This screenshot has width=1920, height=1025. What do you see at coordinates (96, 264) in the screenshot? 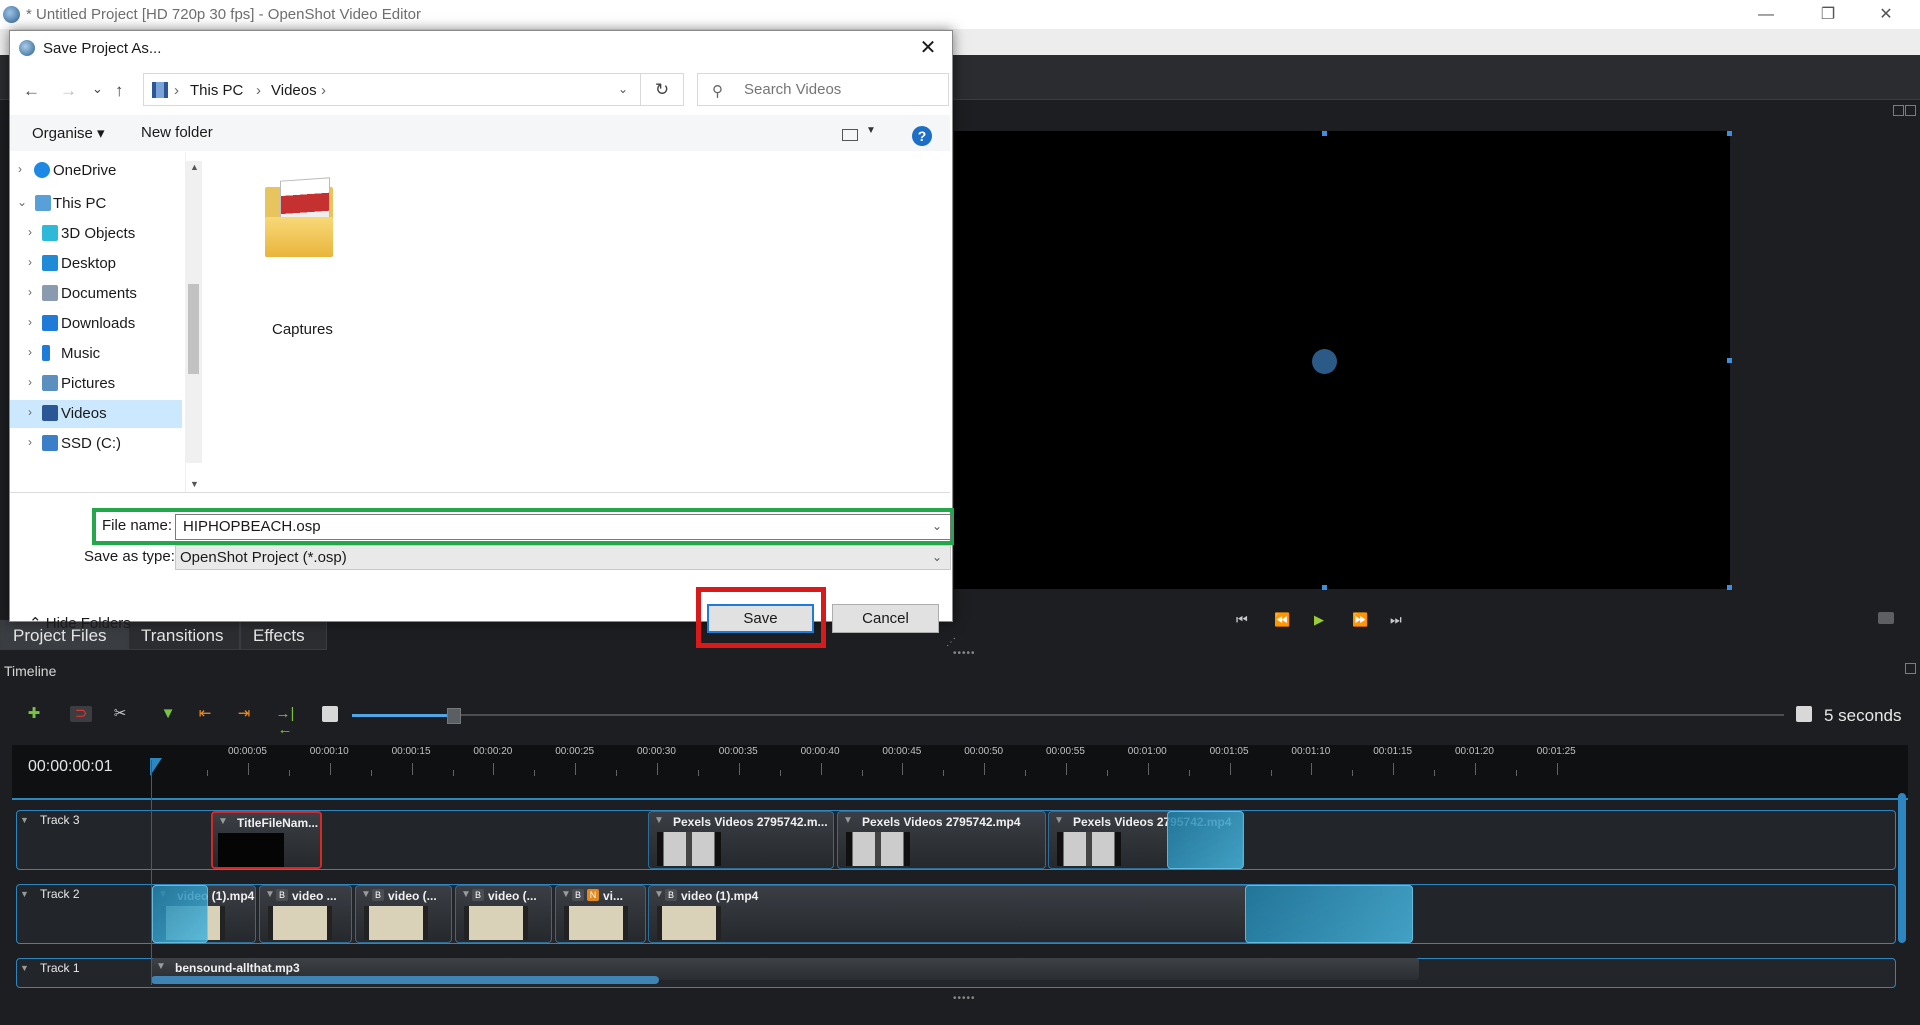
I see `nav-item-desktop: › Desktop` at bounding box center [96, 264].